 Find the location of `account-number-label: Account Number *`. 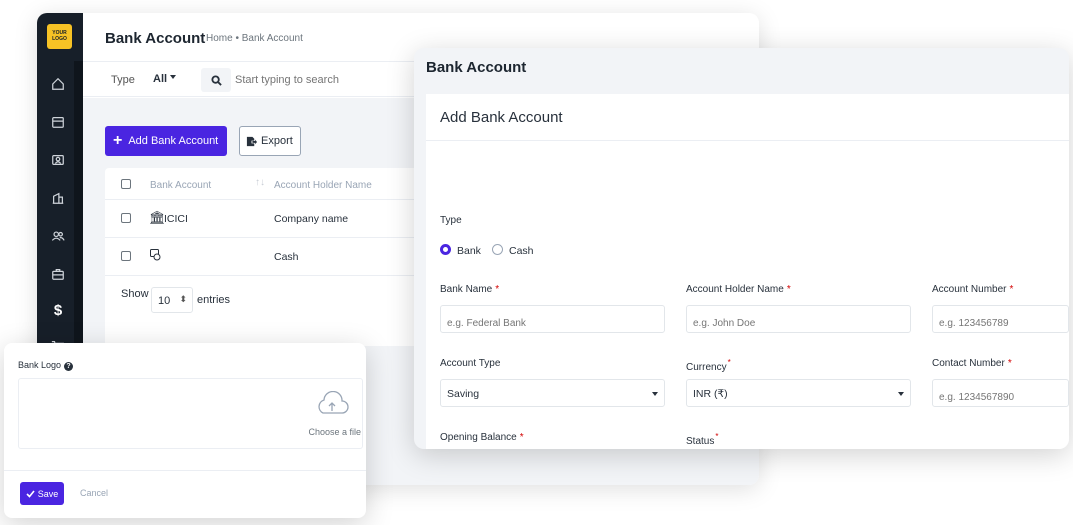

account-number-label: Account Number * is located at coordinates (973, 289).